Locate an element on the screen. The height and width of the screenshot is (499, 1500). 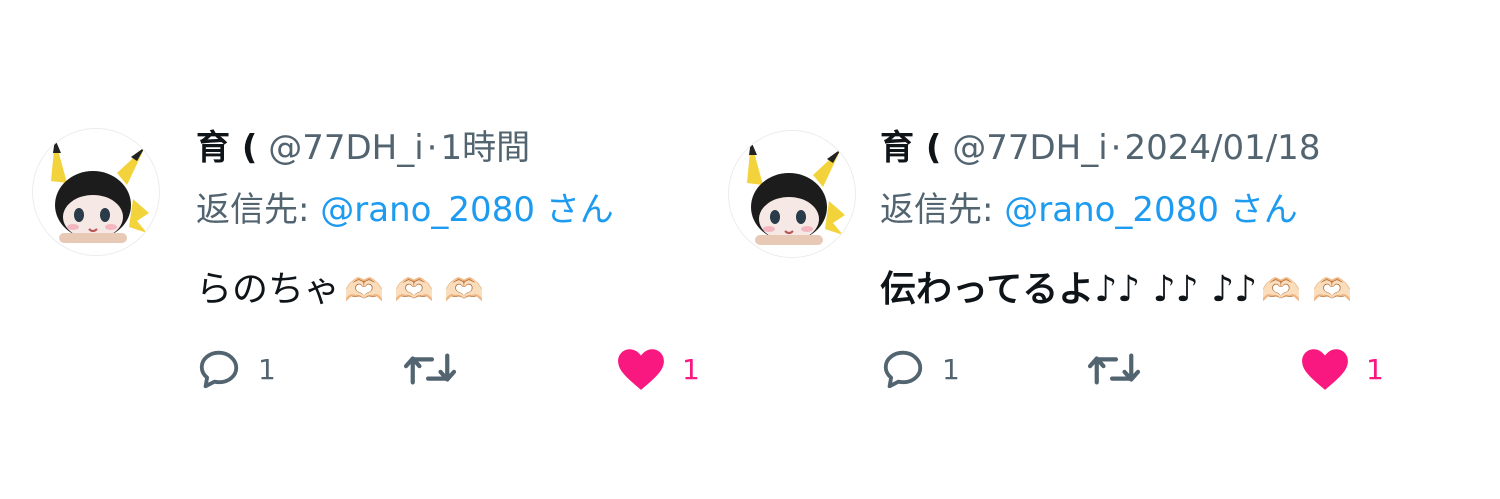
tweet-header: 育 ( @77DH_i·1時間 is located at coordinates (363, 148).